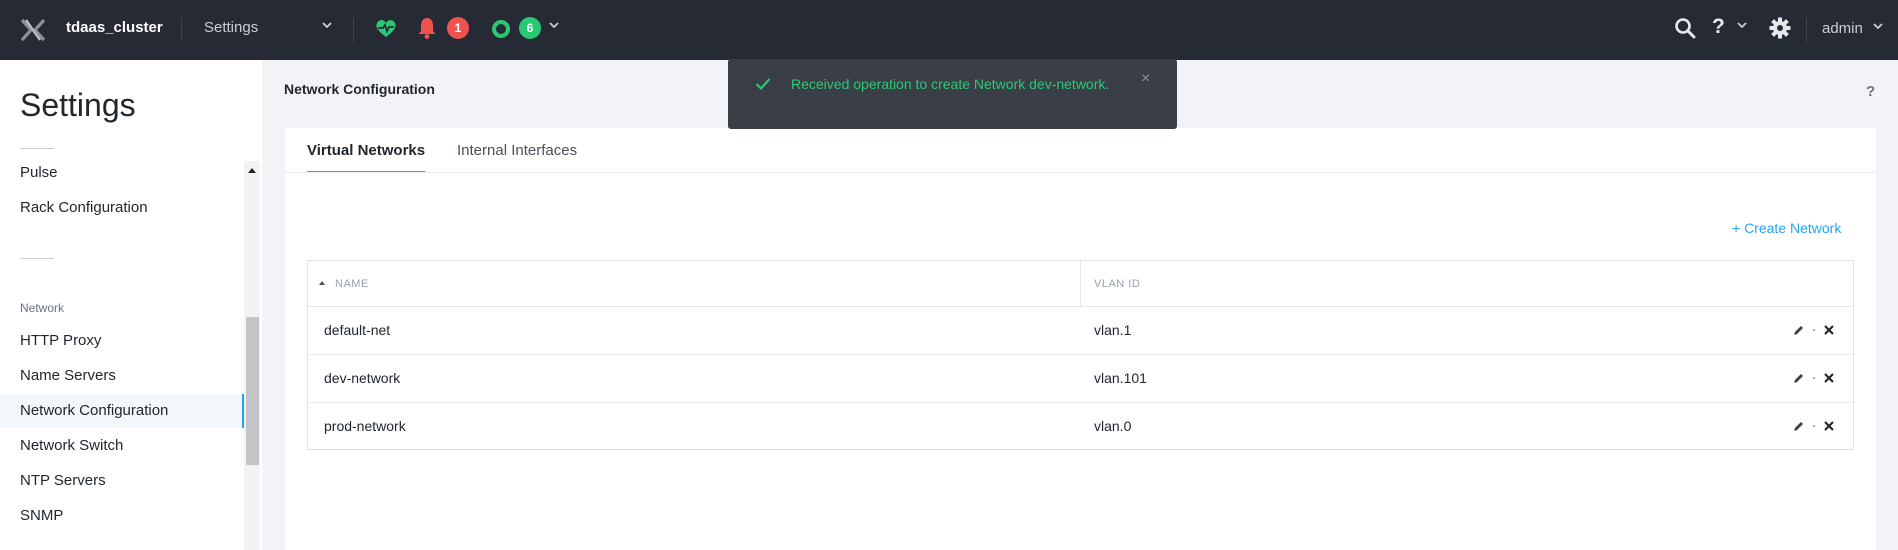 This screenshot has width=1898, height=550. I want to click on tab-internal-interfaces: Internal Interfaces, so click(517, 150).